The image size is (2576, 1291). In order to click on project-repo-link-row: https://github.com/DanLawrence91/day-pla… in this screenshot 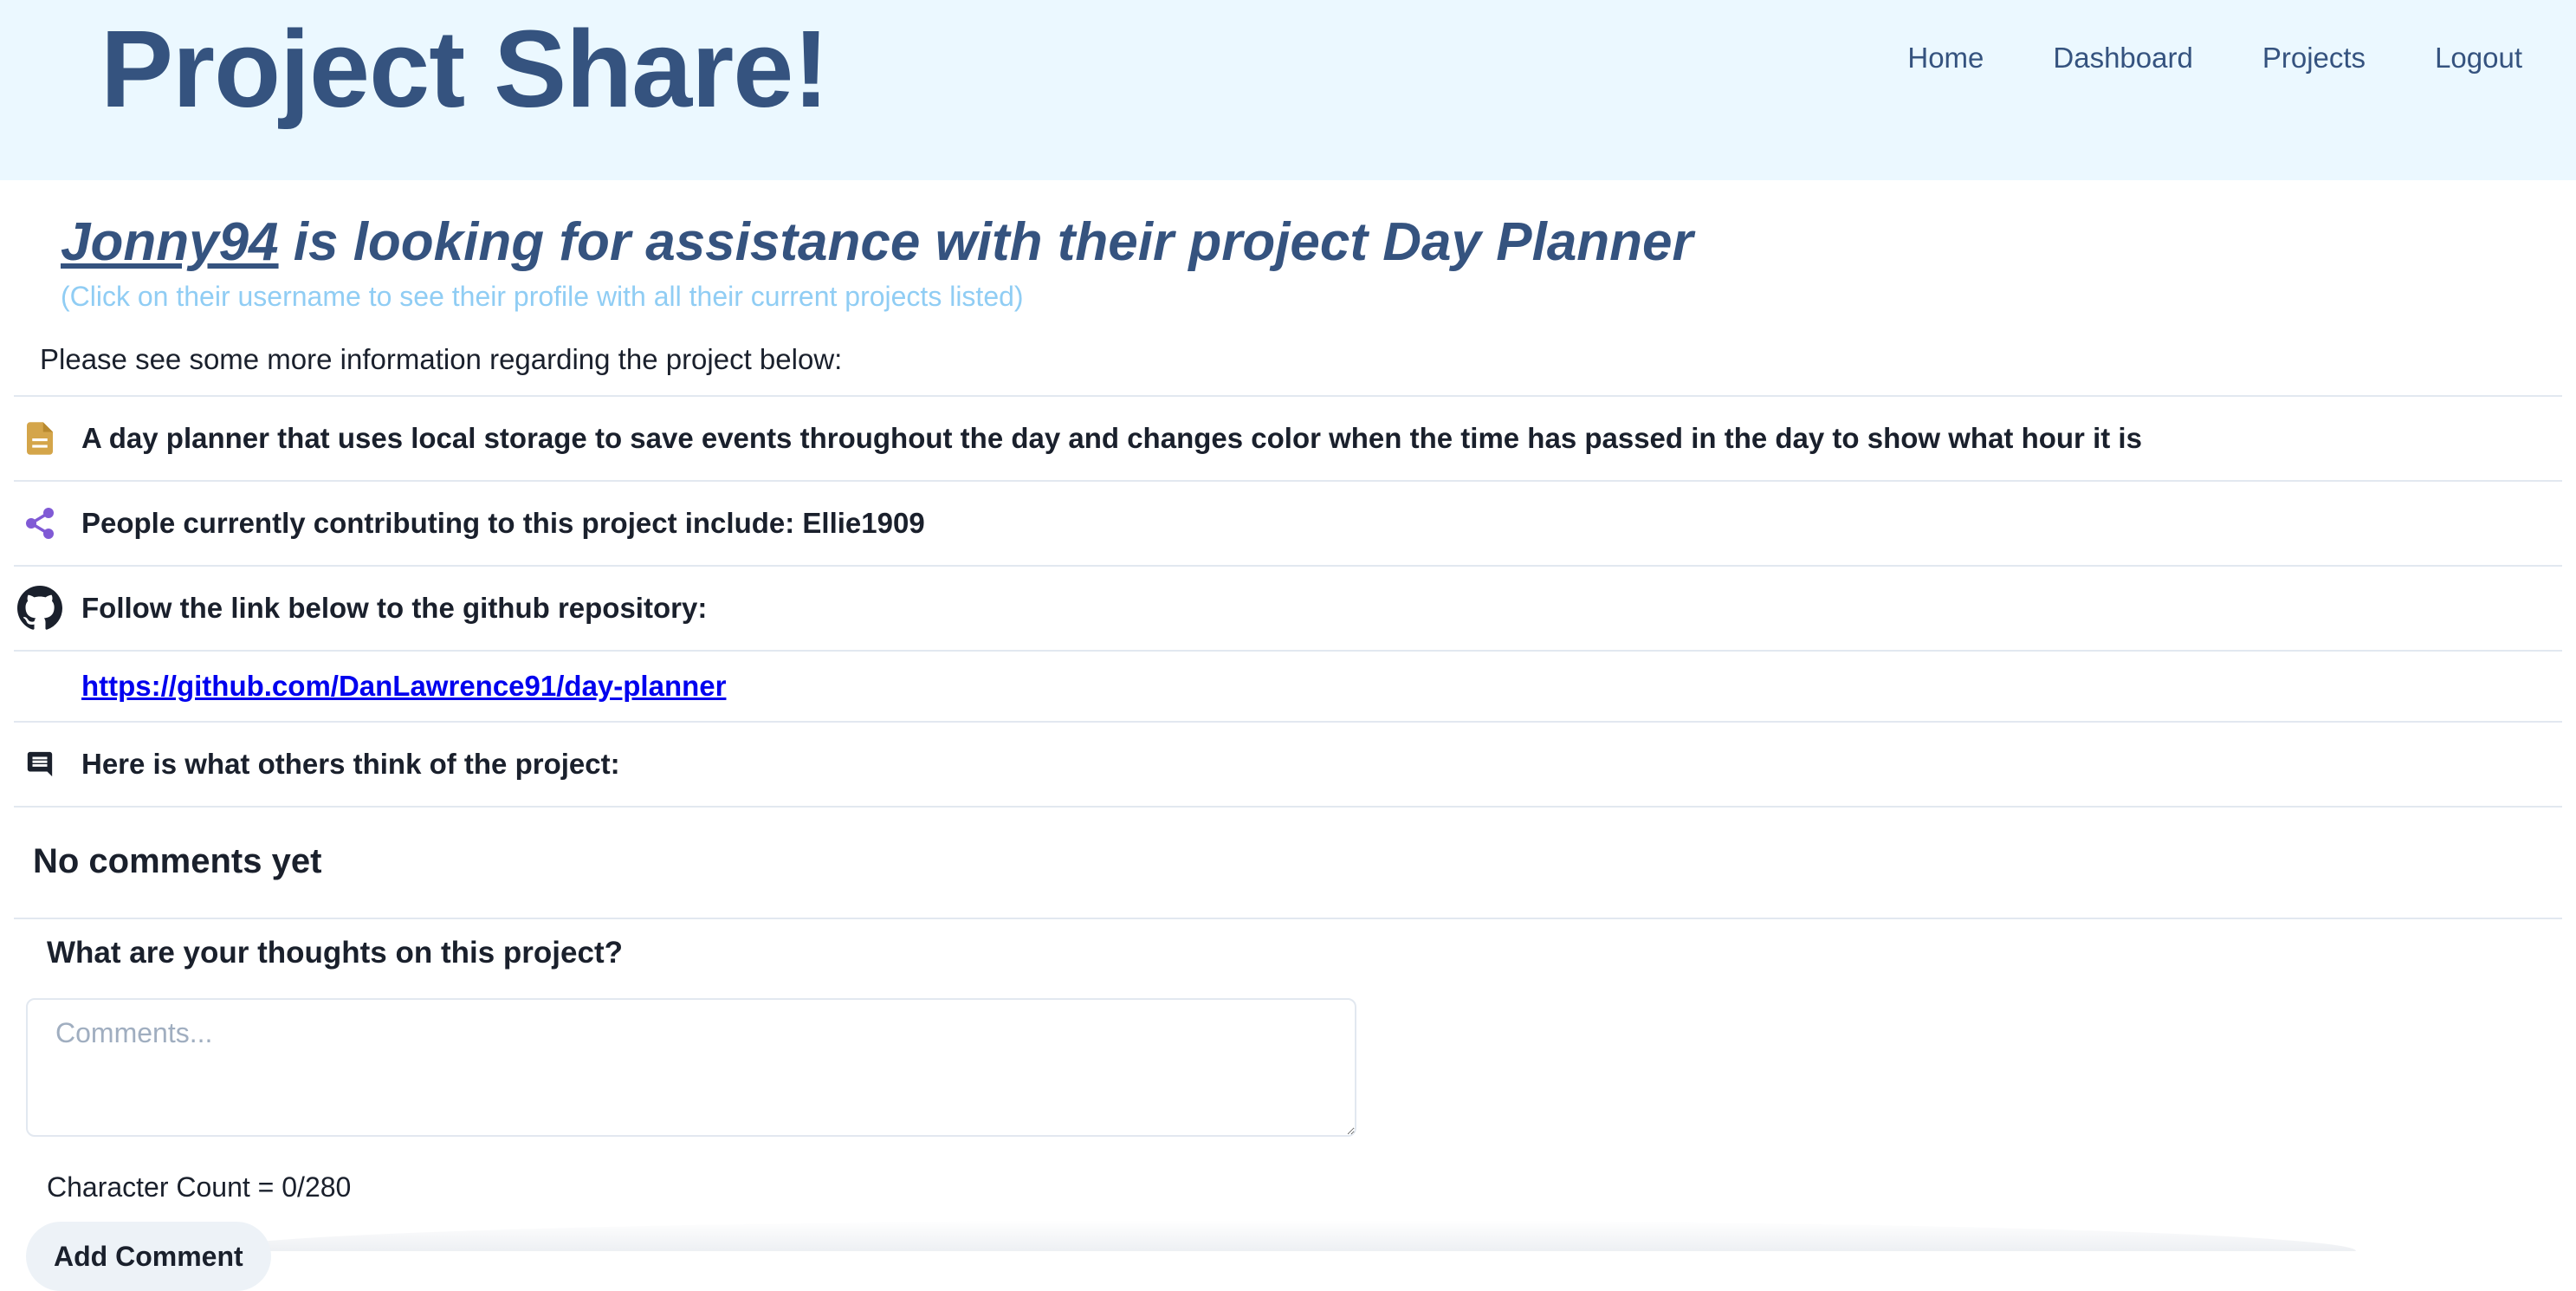, I will do `click(1288, 687)`.